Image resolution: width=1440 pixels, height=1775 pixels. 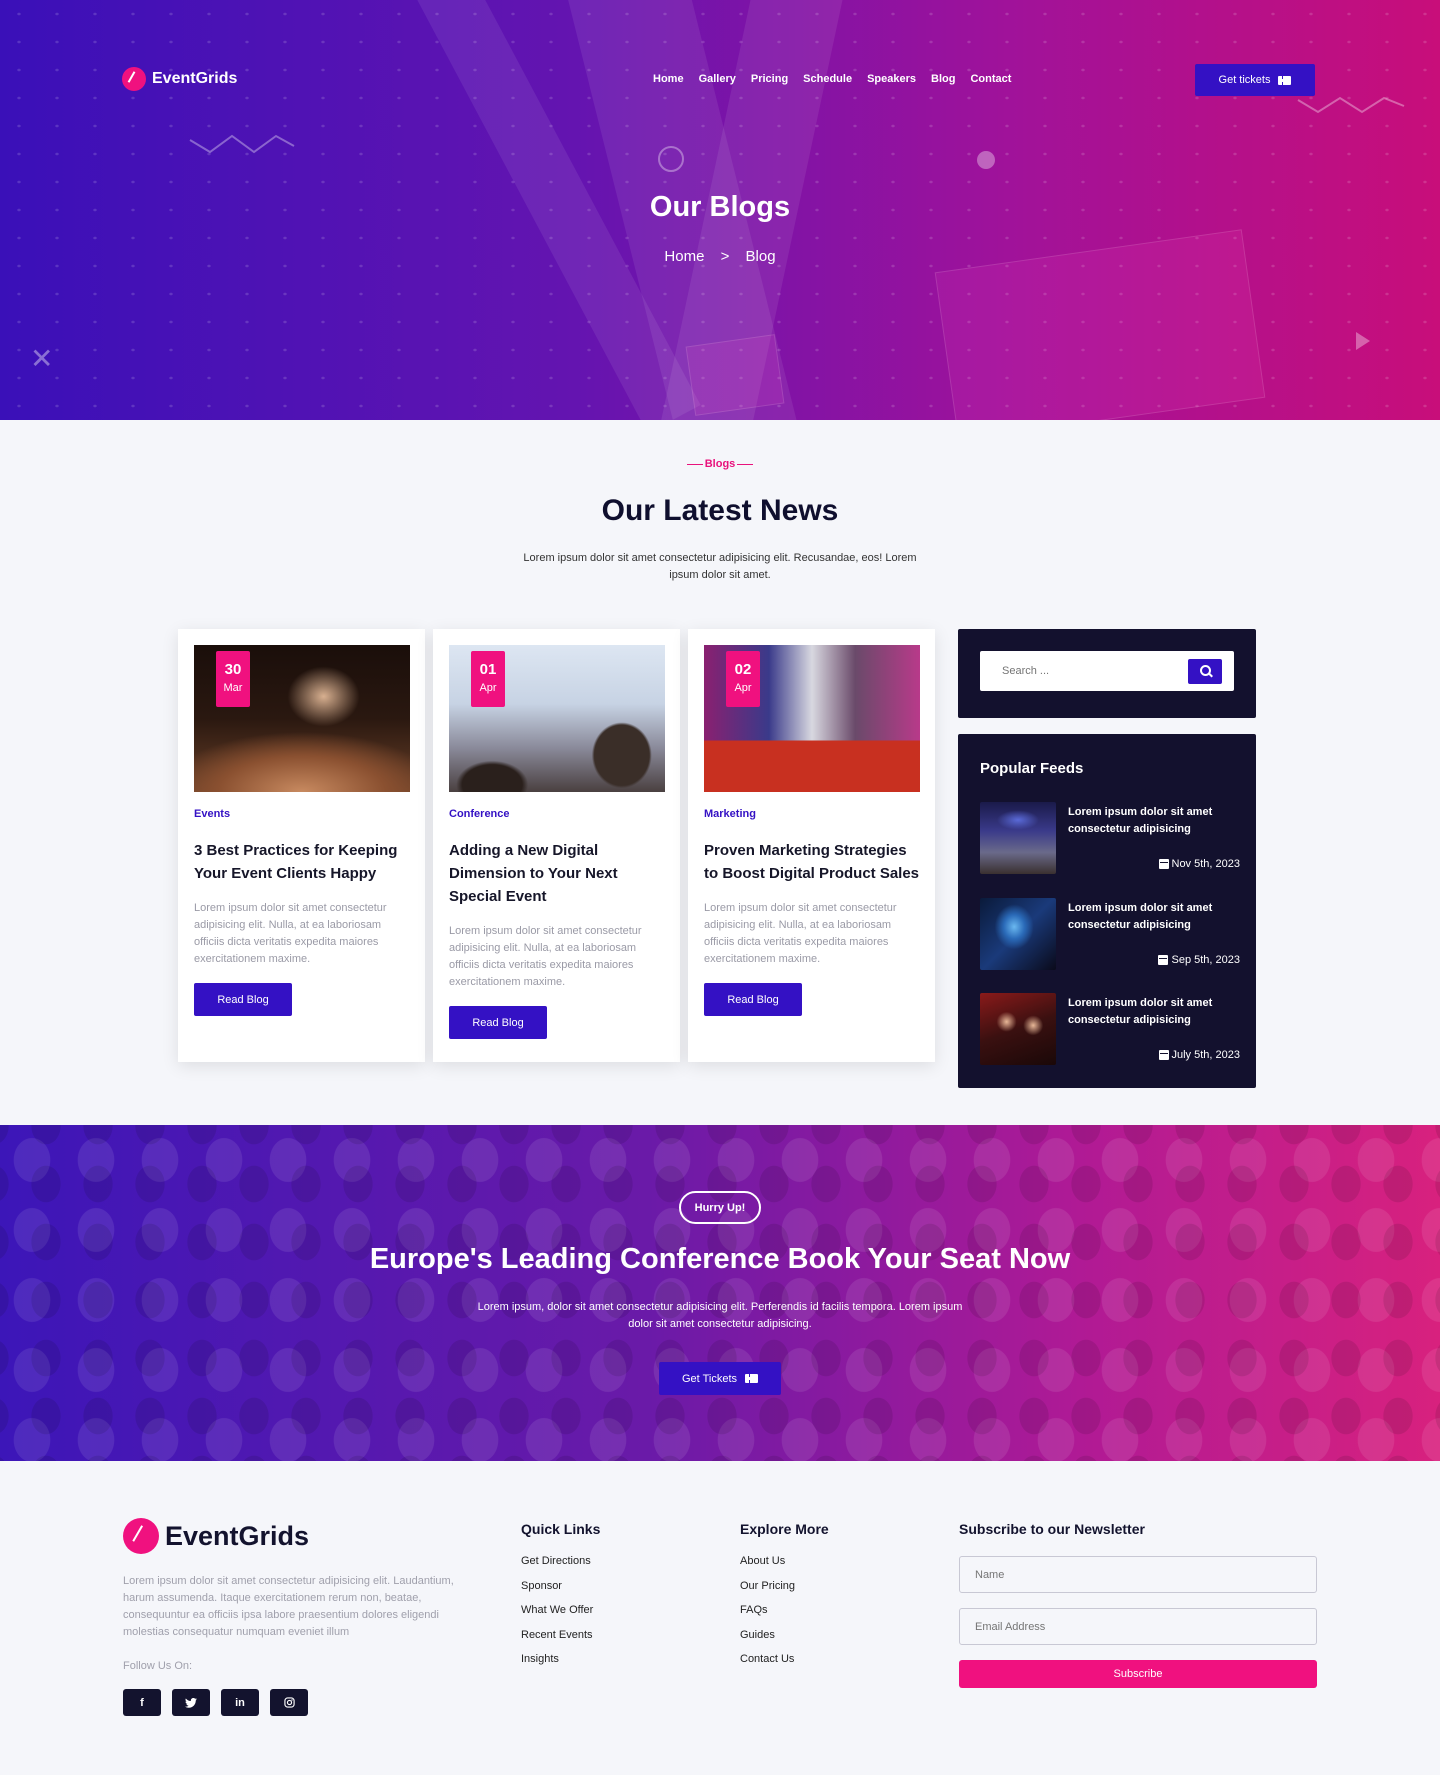 What do you see at coordinates (1138, 1626) in the screenshot?
I see `newsletter-email-field` at bounding box center [1138, 1626].